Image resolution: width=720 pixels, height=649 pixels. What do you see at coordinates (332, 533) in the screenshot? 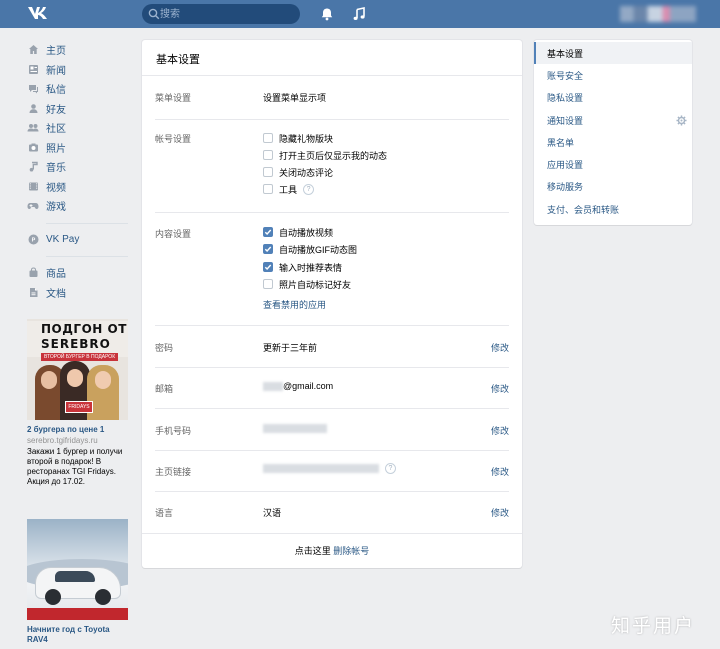
I see `footer-divider` at bounding box center [332, 533].